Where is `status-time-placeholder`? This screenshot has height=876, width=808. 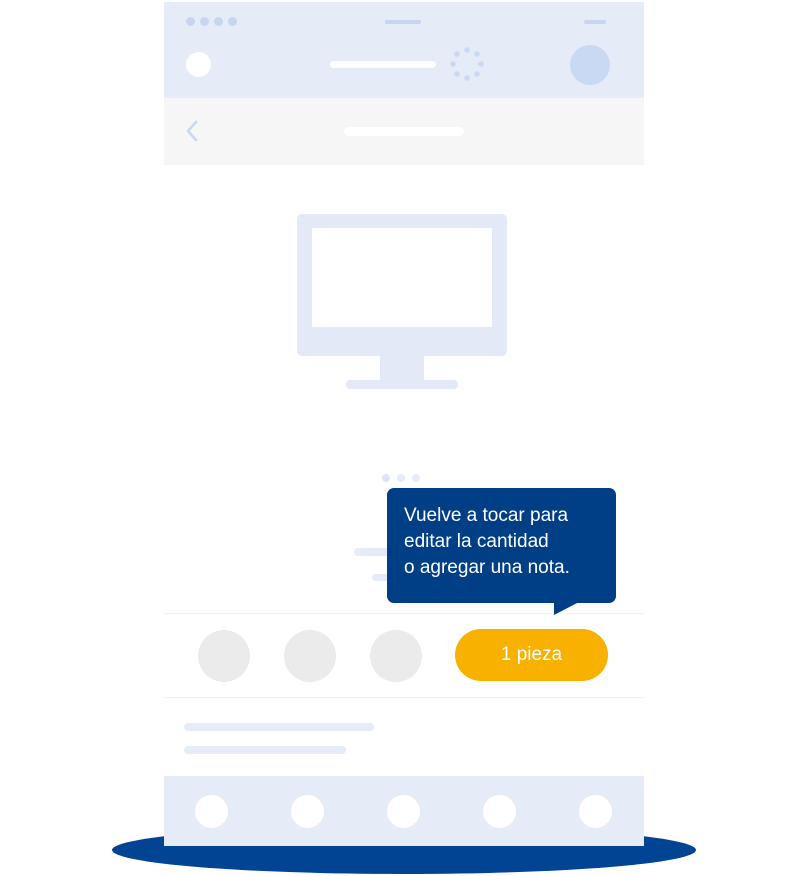 status-time-placeholder is located at coordinates (403, 22).